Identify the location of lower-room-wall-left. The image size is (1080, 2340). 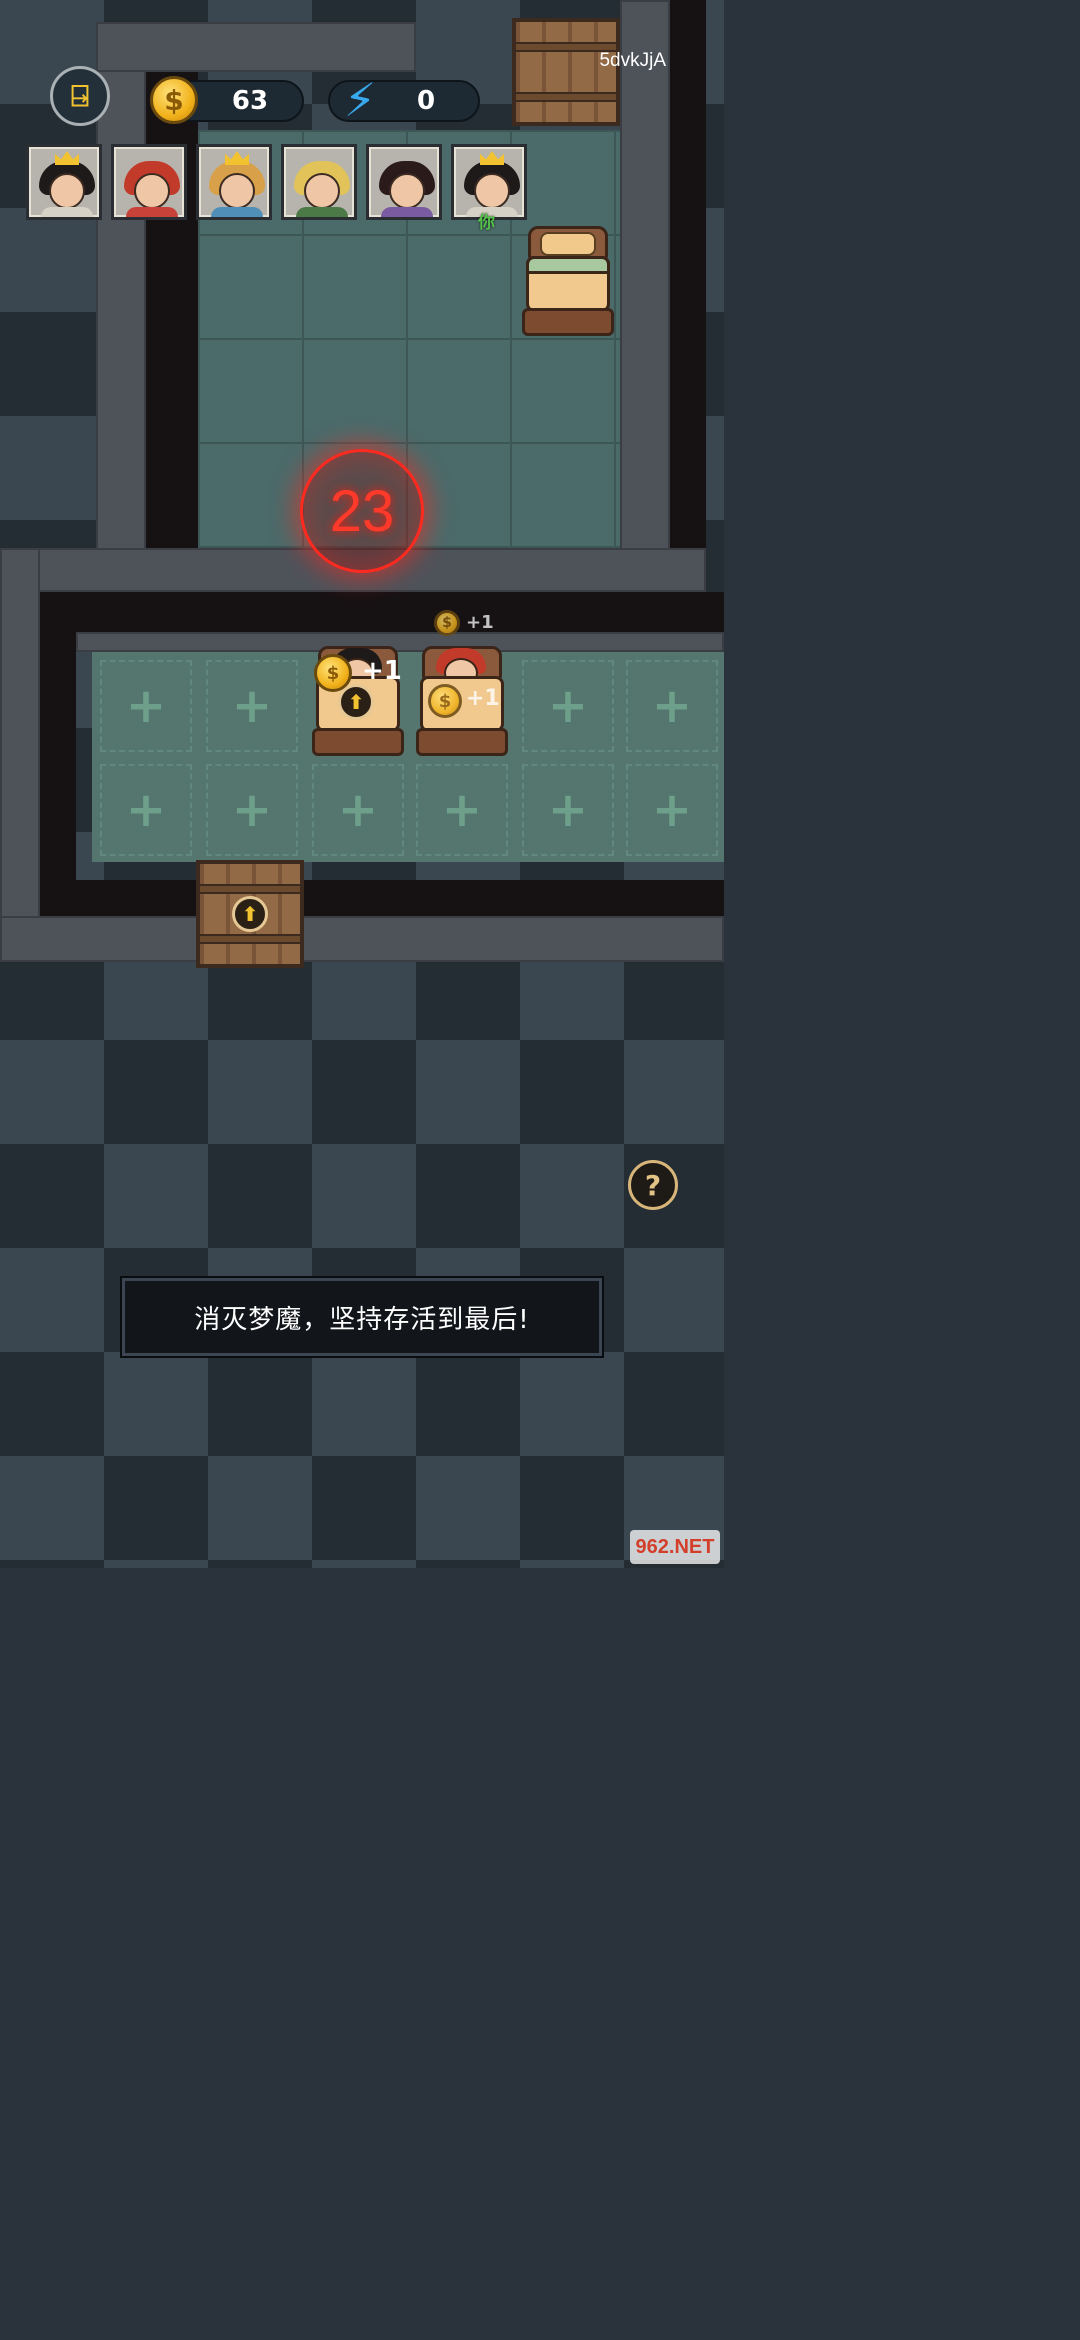
(20, 753).